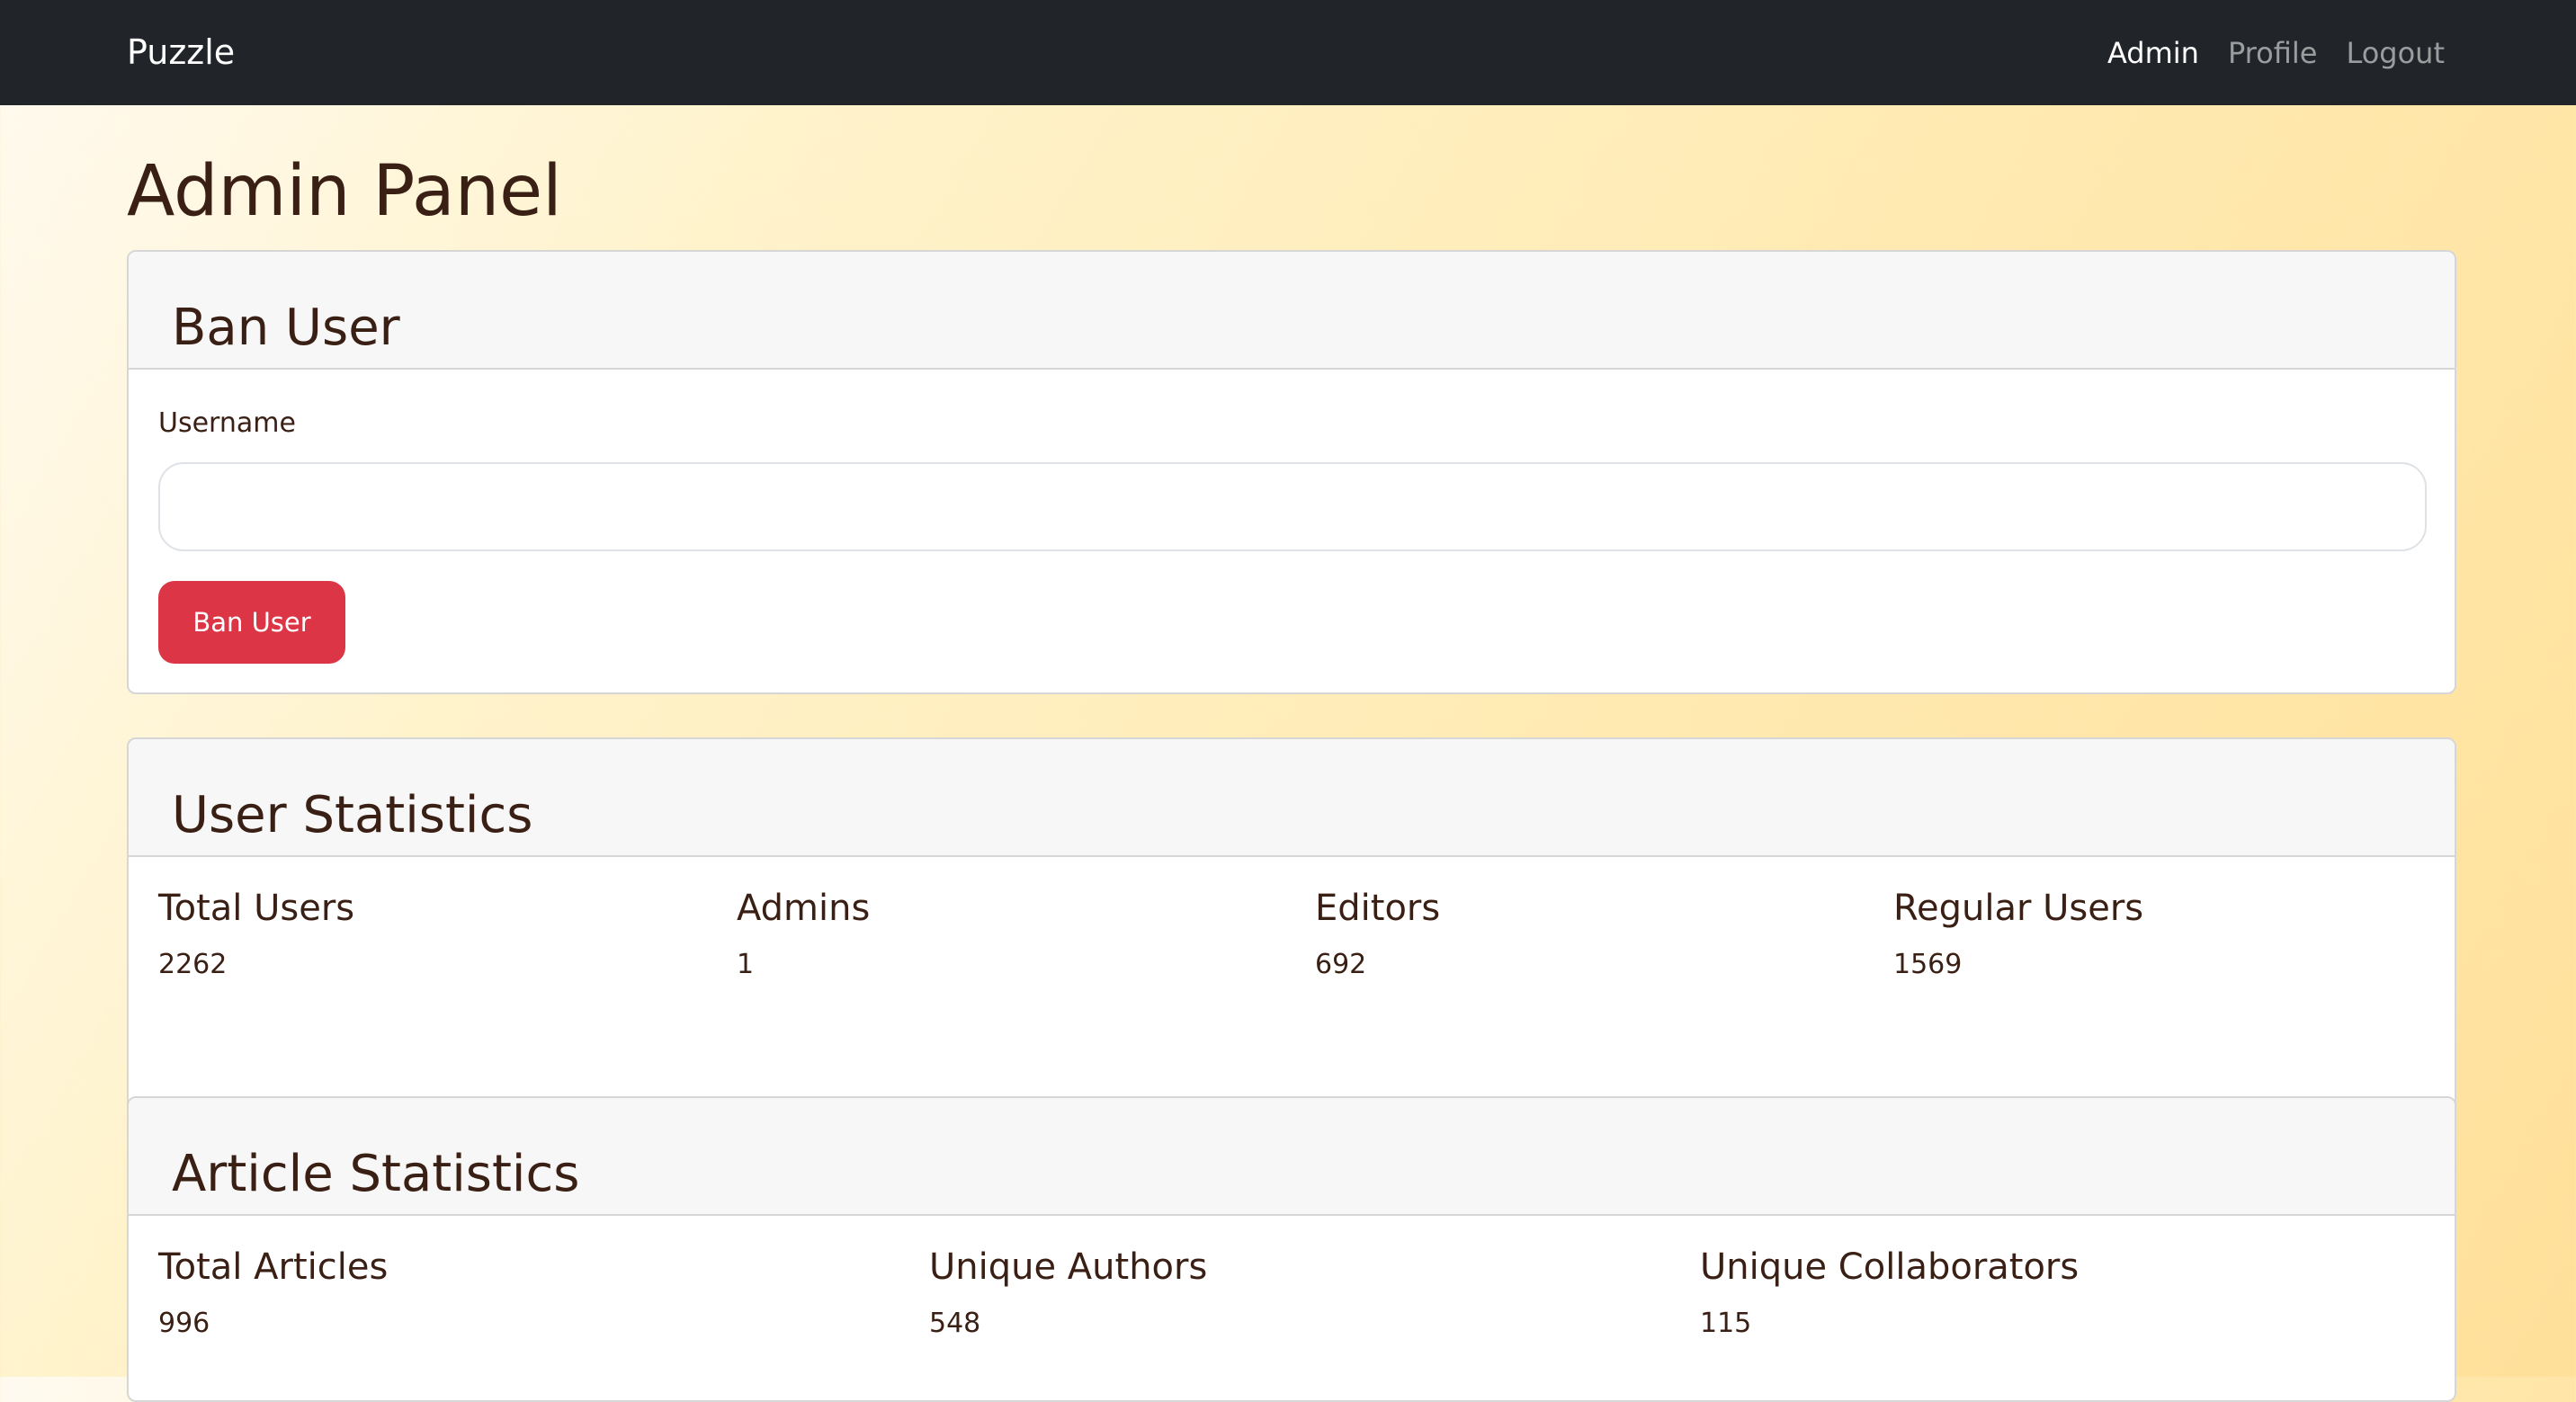  Describe the element at coordinates (955, 1323) in the screenshot. I see `stat-value: 548` at that location.